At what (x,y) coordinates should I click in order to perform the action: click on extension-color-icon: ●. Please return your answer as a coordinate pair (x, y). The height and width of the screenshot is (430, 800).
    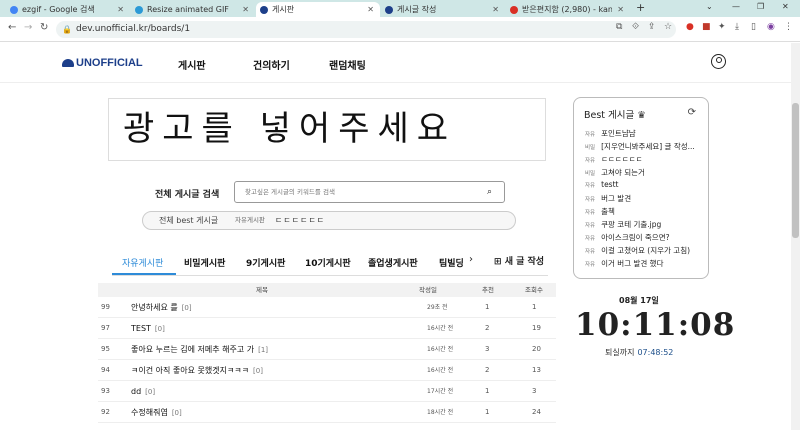
    Looking at the image, I should click on (690, 27).